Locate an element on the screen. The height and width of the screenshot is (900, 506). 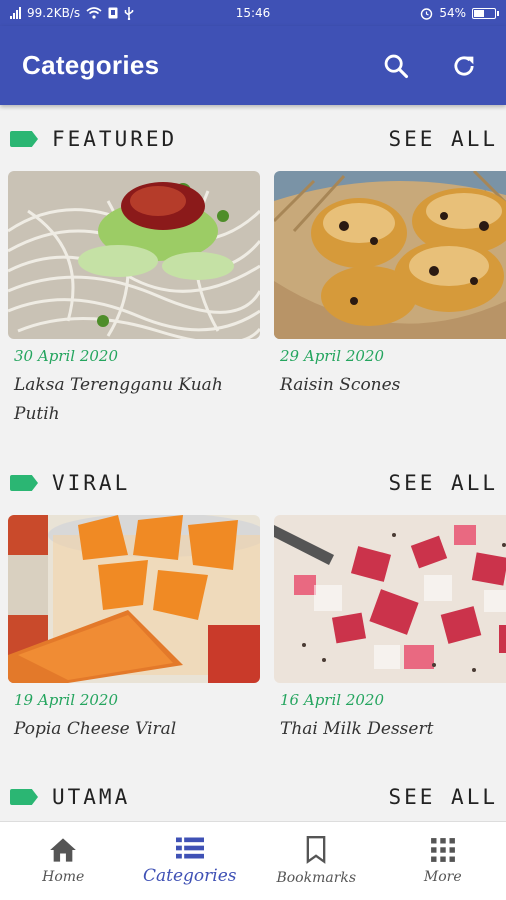
section-utama: UTAMA SEE ALL is located at coordinates (253, 797).